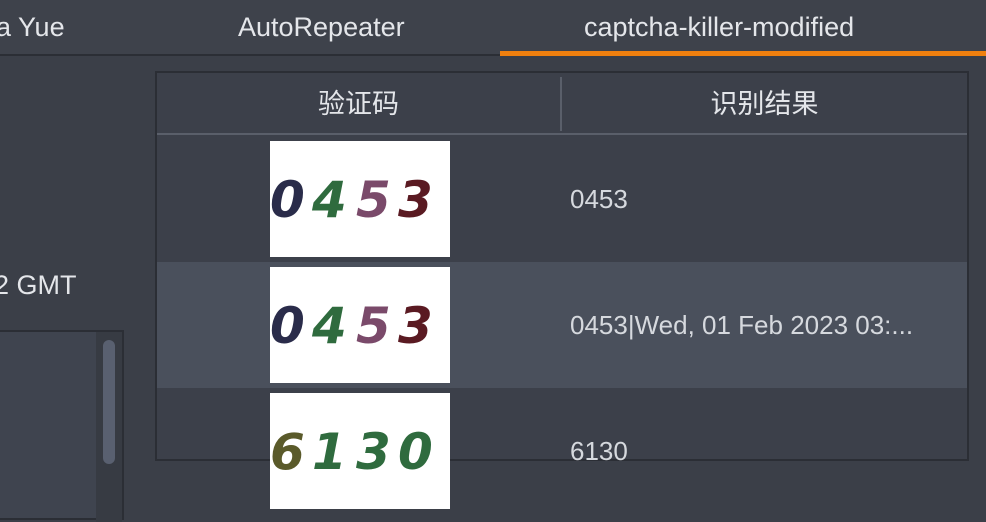  I want to click on captcha-char: 6, so click(287, 452).